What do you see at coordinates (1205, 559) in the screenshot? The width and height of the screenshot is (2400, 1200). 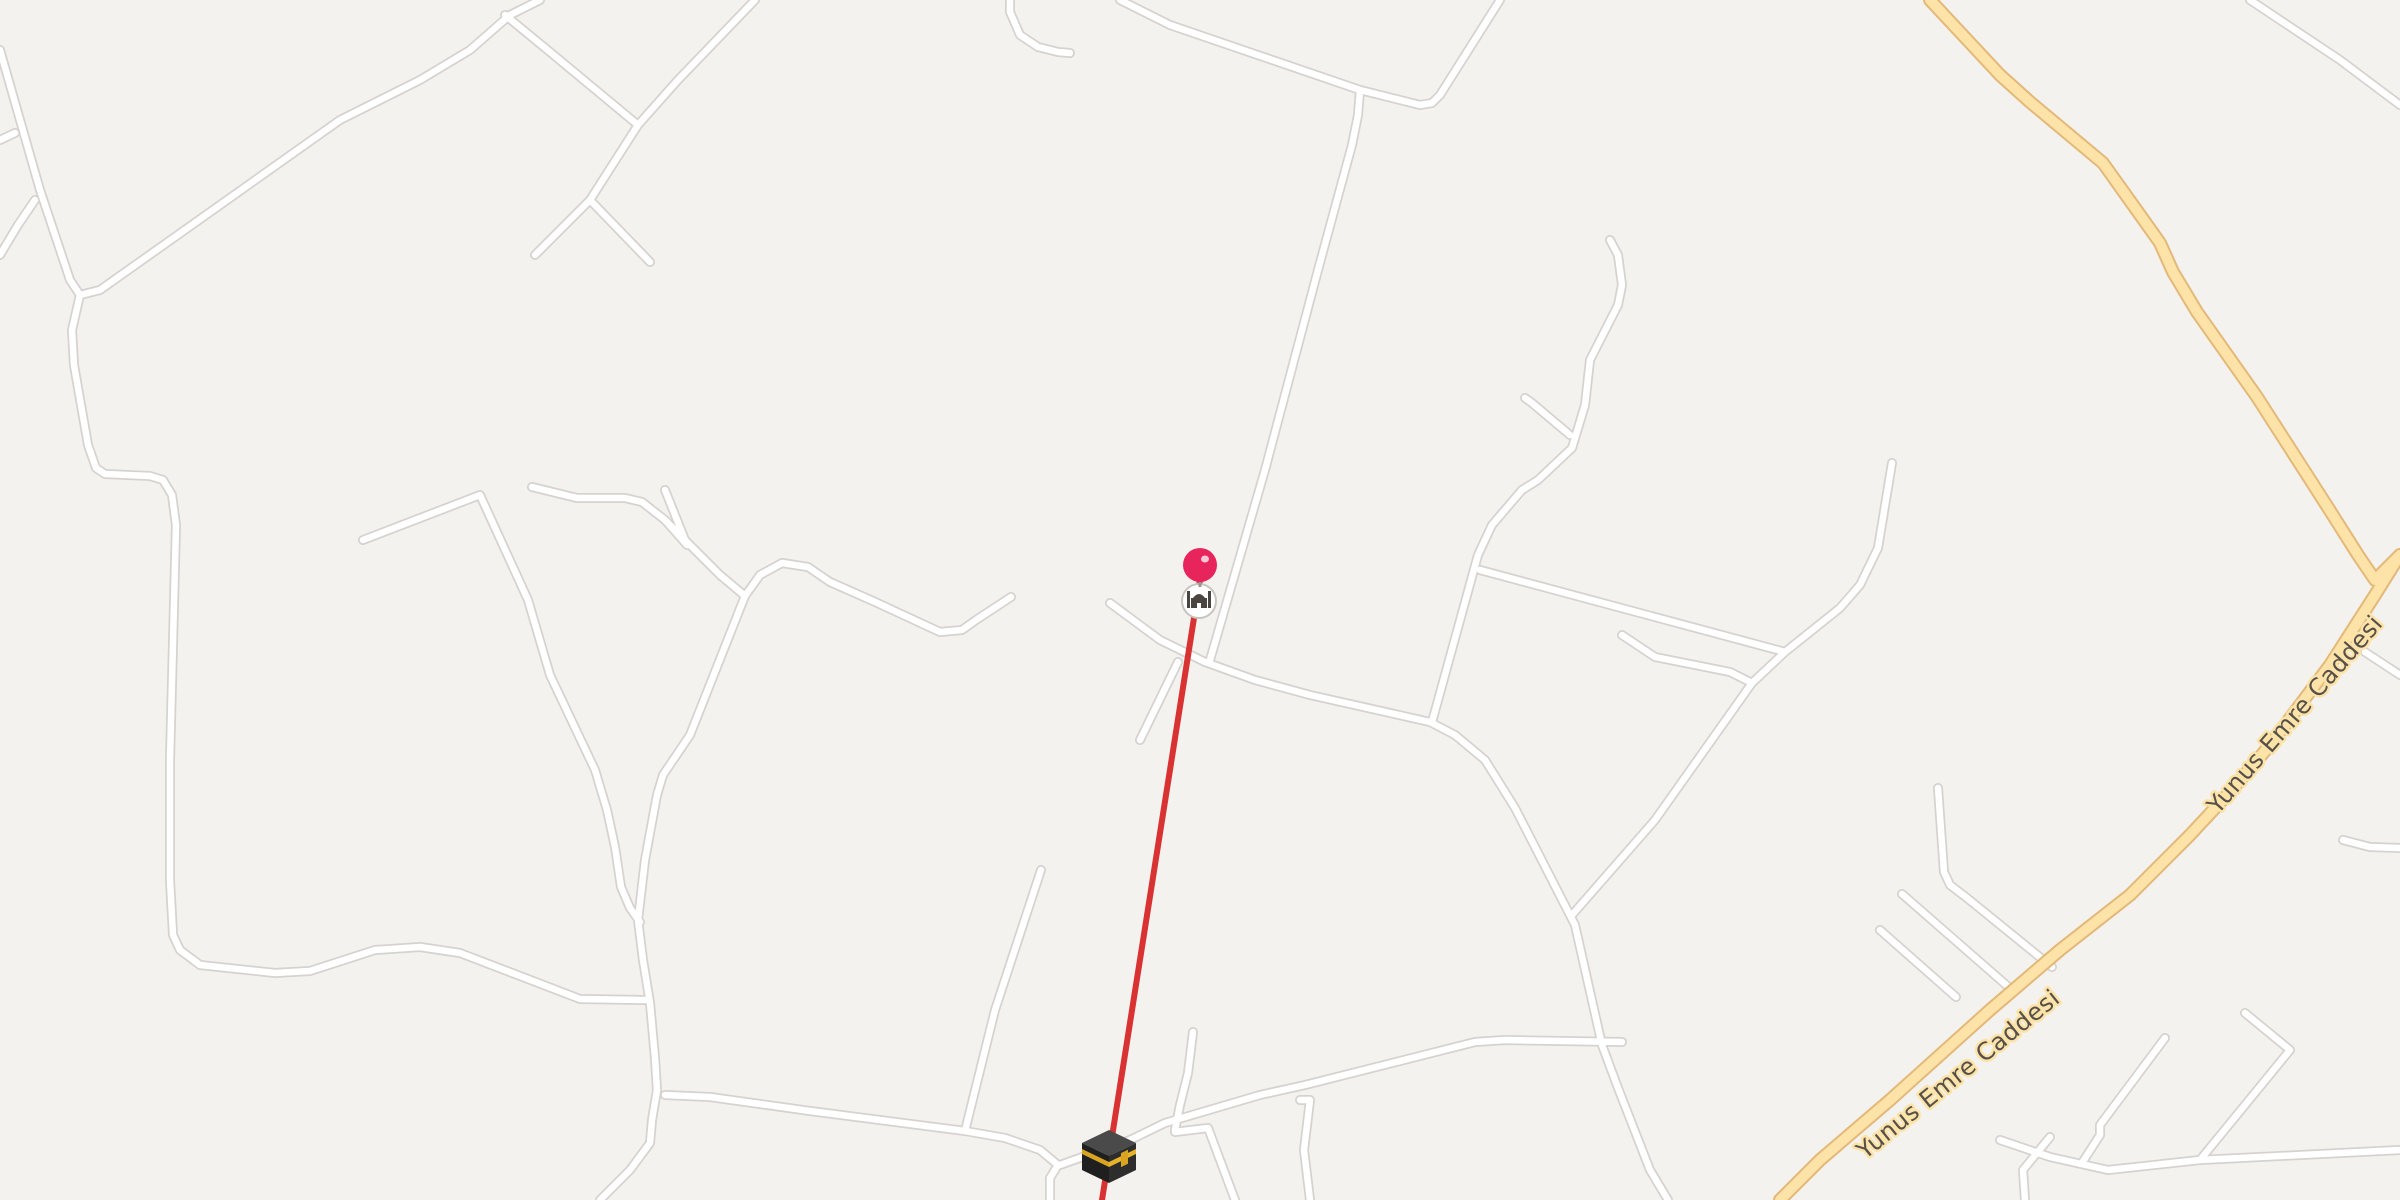 I see `pin-highlight` at bounding box center [1205, 559].